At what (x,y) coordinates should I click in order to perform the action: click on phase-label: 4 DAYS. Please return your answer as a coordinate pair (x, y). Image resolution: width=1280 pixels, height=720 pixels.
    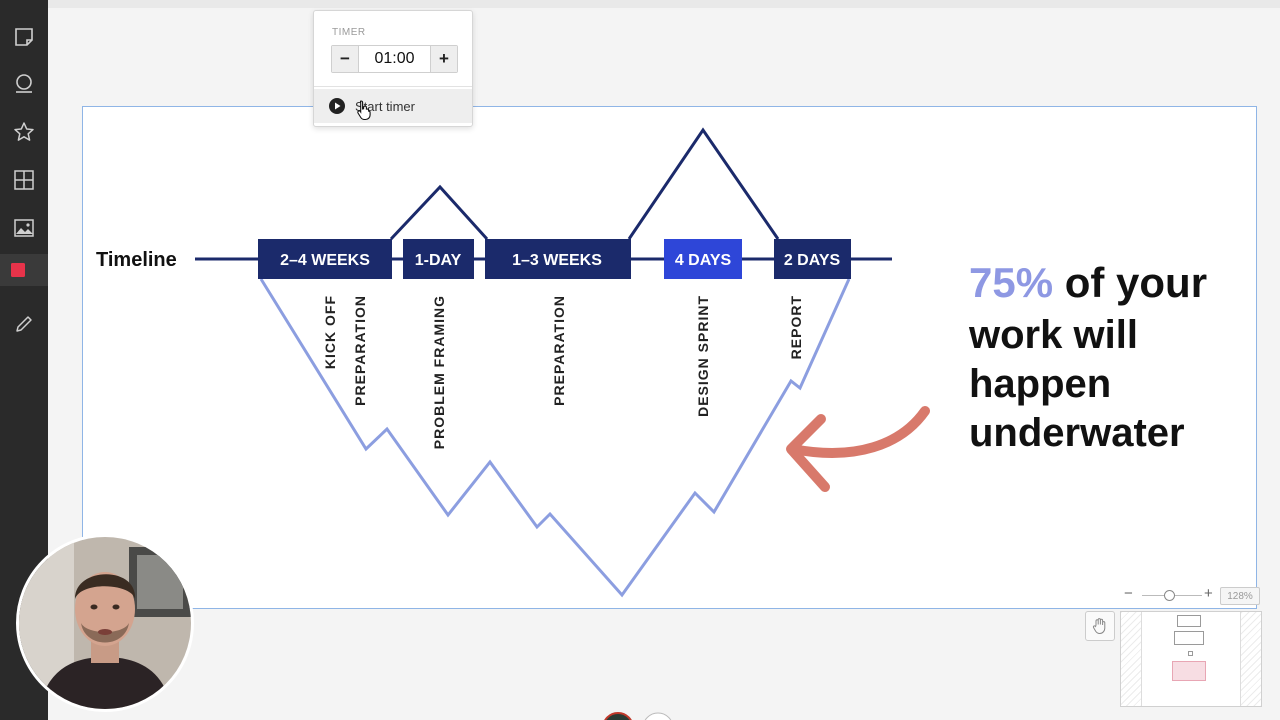
    Looking at the image, I should click on (703, 260).